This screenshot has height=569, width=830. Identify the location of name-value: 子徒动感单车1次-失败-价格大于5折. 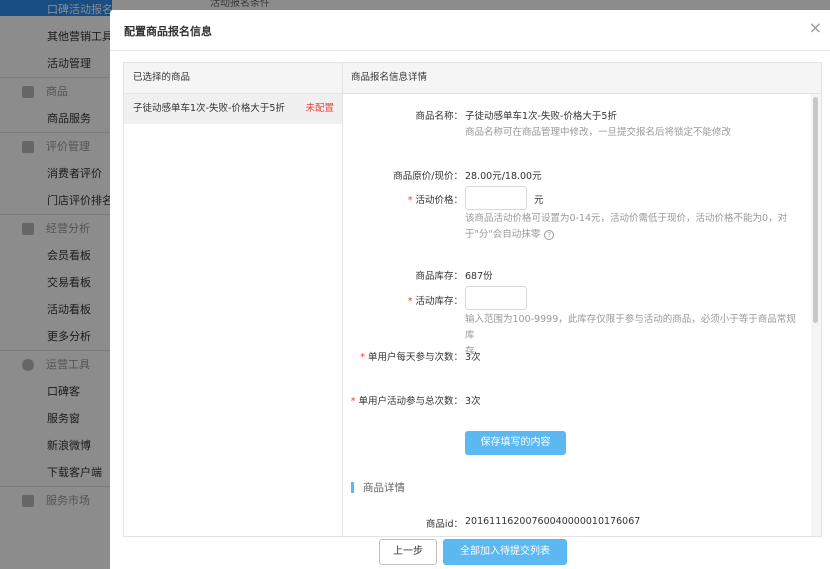
(541, 116).